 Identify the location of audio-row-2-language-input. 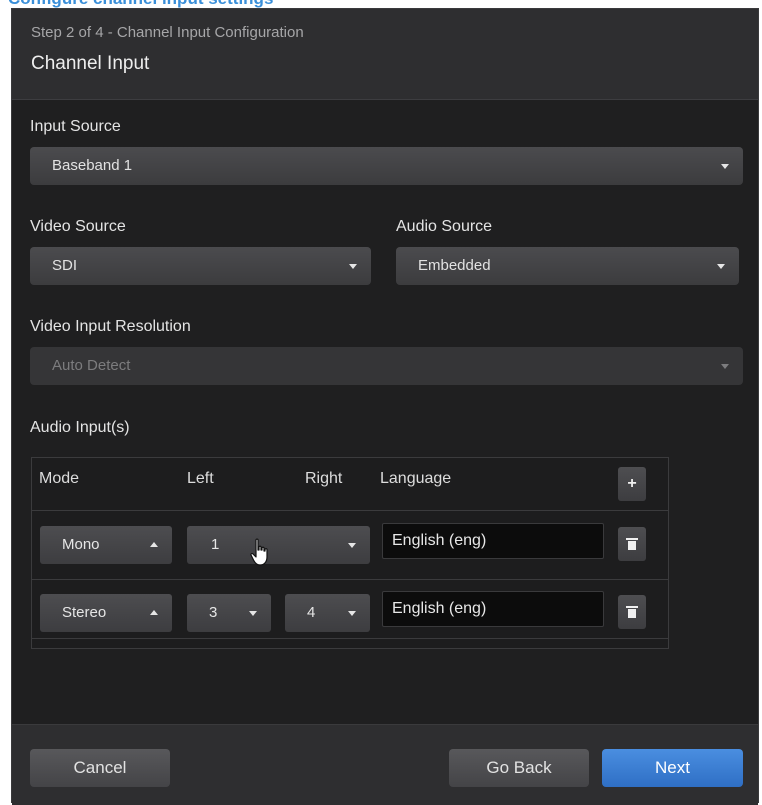
(493, 609).